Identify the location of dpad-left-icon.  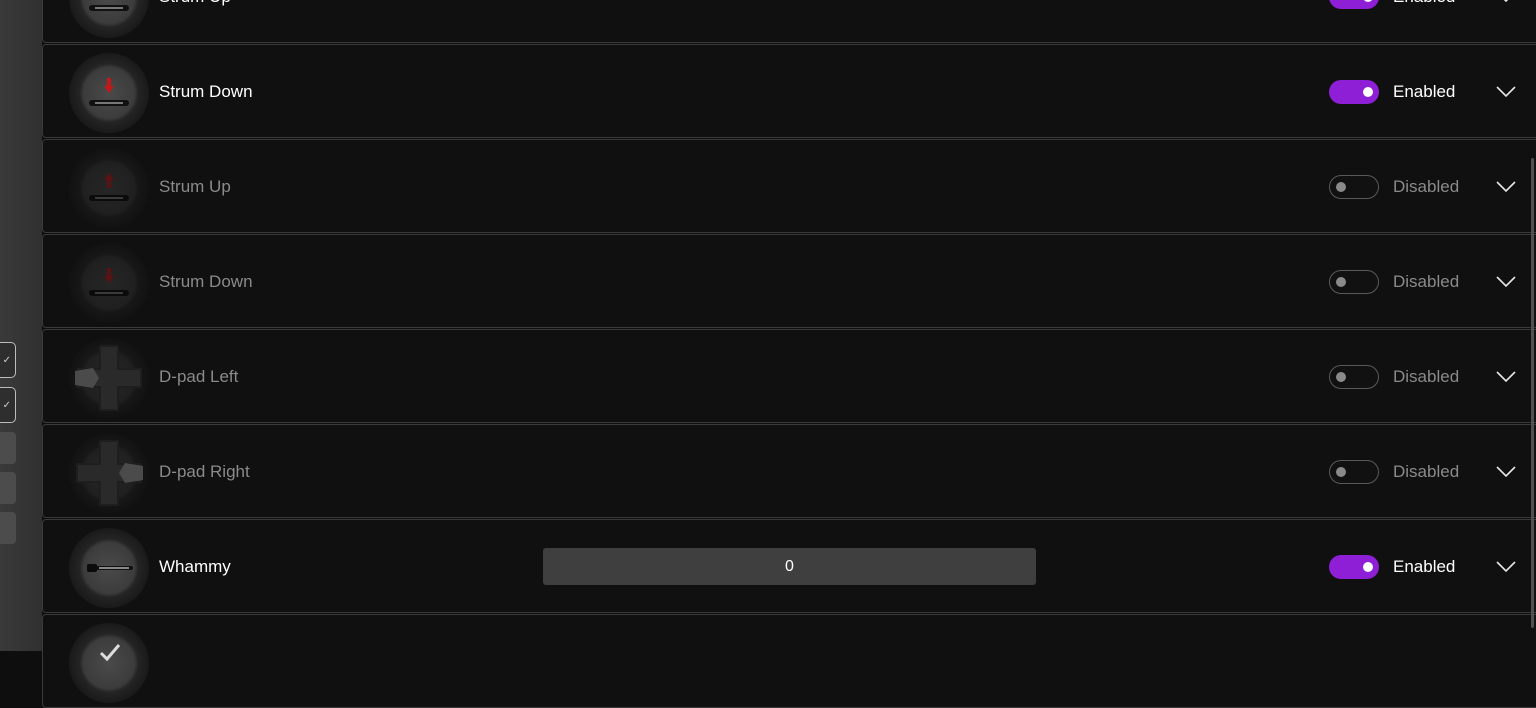
(109, 378).